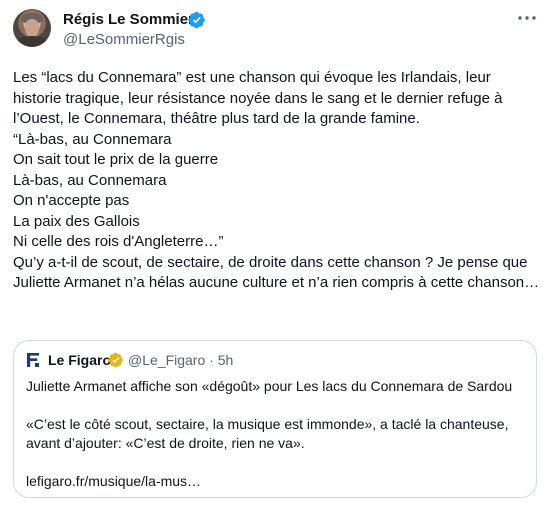 This screenshot has height=505, width=550. I want to click on le-figaro-logo-icon, so click(33, 360).